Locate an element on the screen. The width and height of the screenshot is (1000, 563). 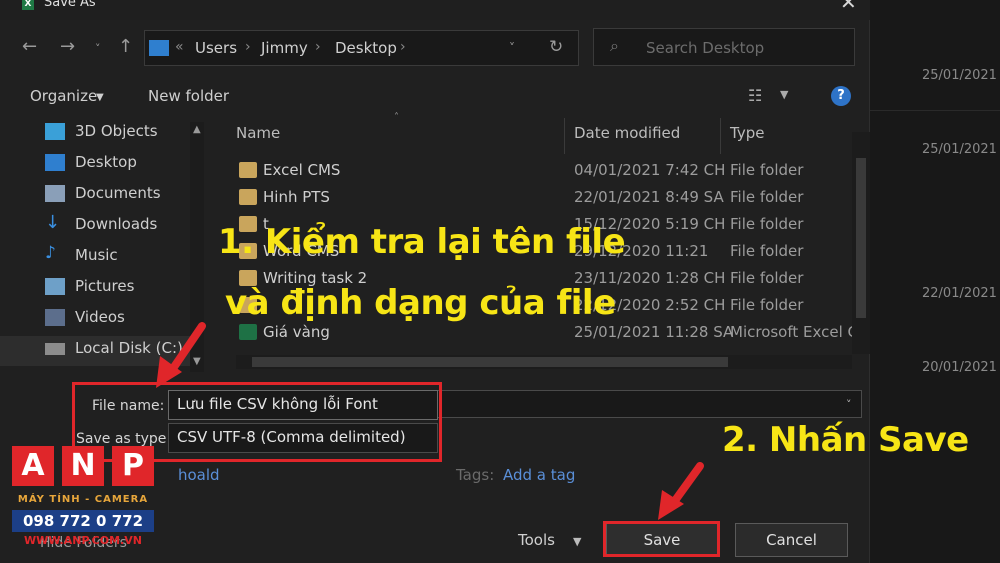
file-date: 25/01/2021 11:28 SA is located at coordinates (654, 332).